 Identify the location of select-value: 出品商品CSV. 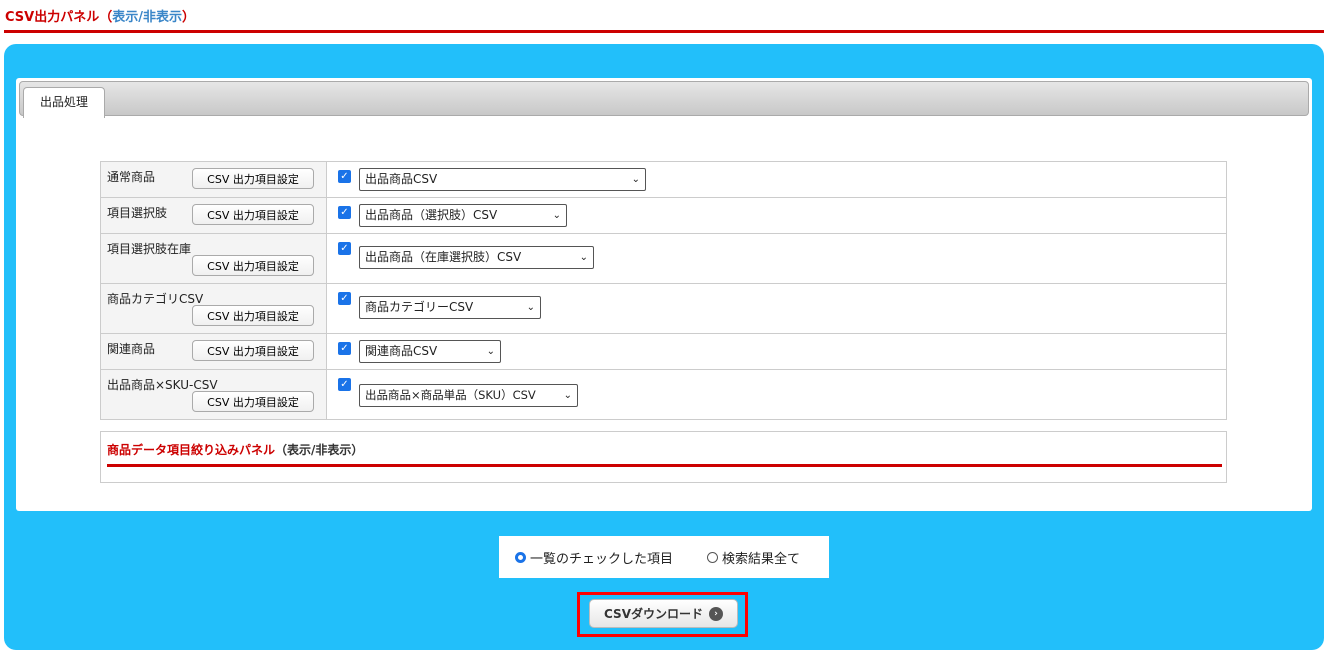
(401, 179).